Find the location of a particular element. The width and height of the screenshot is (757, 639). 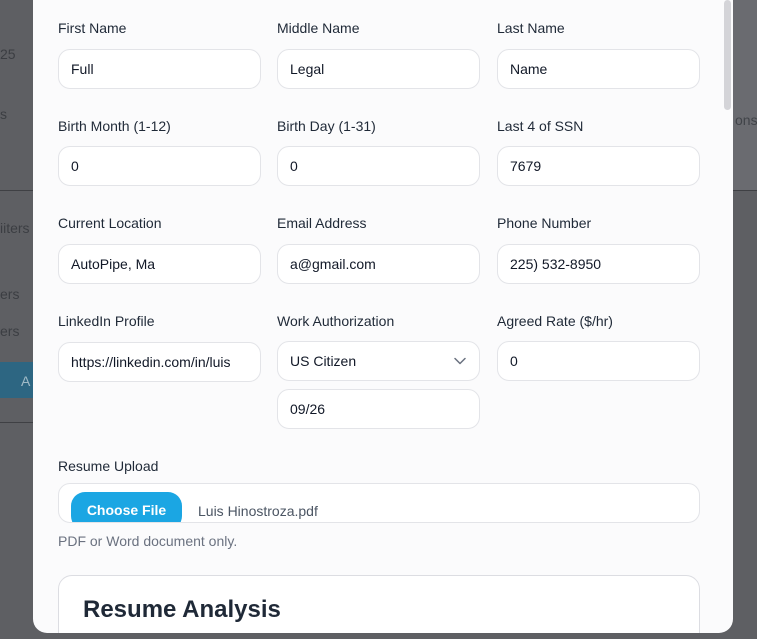

linkedin-label: LinkedIn Profile is located at coordinates (106, 321).